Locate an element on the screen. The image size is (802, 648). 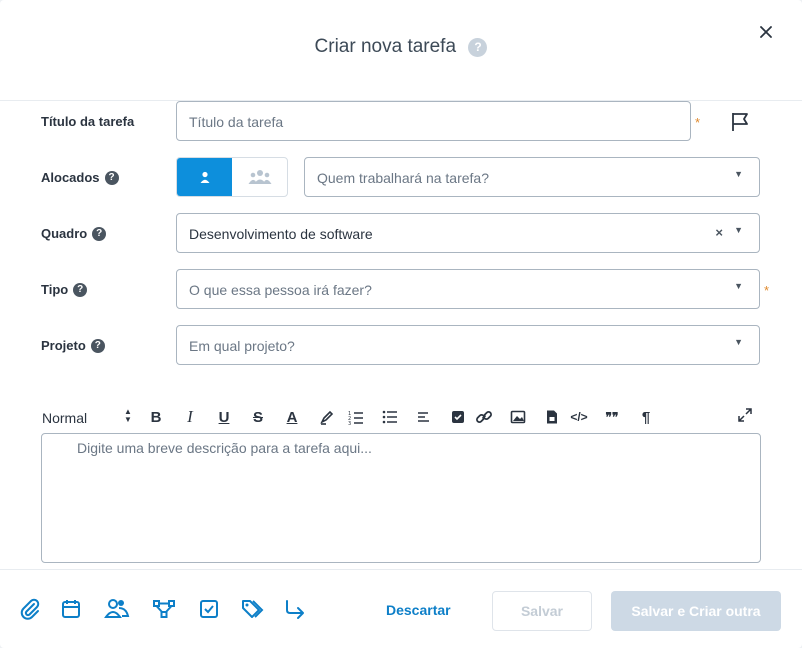
assignees-placeholder: Quem trabalhará na tarefa? is located at coordinates (403, 178).